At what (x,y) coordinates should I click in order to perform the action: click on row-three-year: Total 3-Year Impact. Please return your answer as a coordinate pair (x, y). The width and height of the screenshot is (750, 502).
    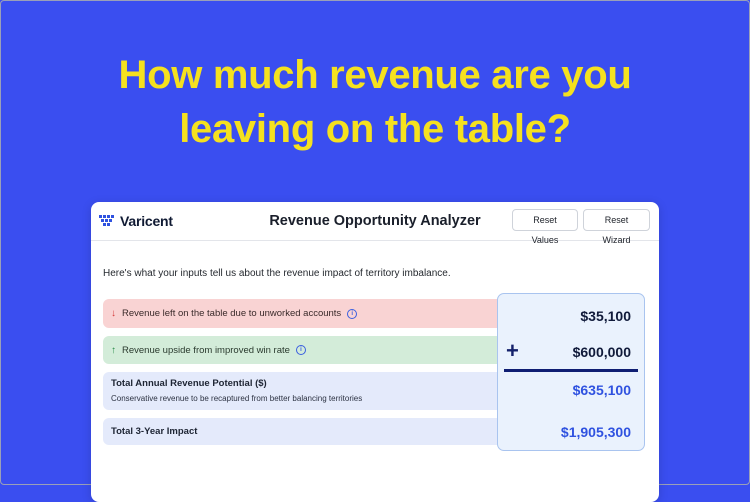
    Looking at the image, I should click on (303, 431).